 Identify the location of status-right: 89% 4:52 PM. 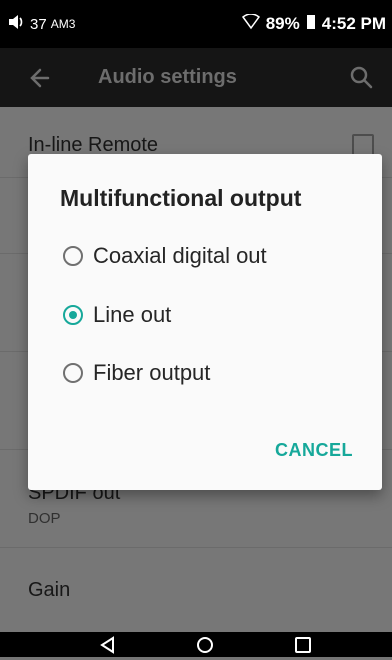
(313, 24).